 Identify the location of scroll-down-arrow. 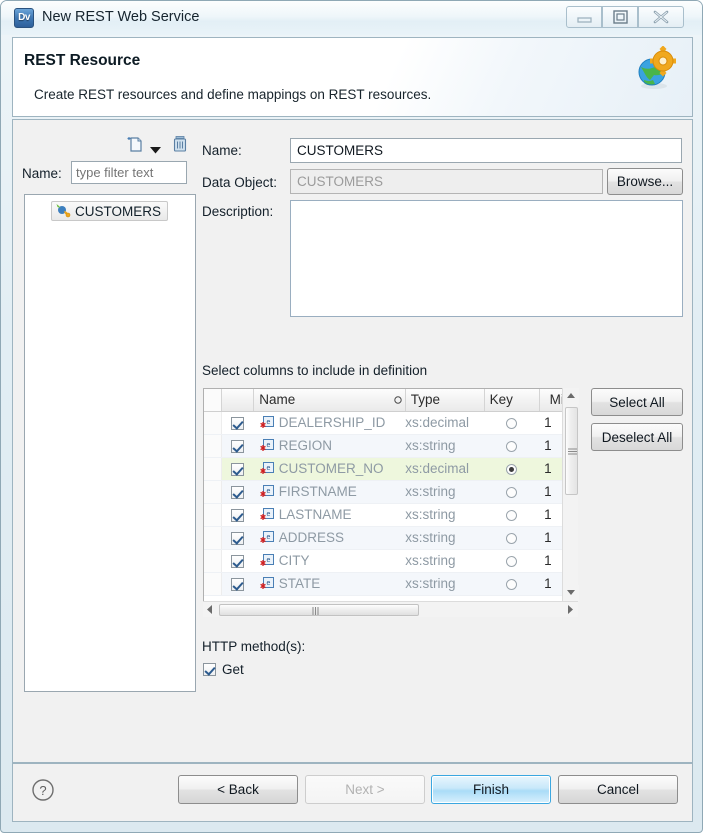
(571, 593).